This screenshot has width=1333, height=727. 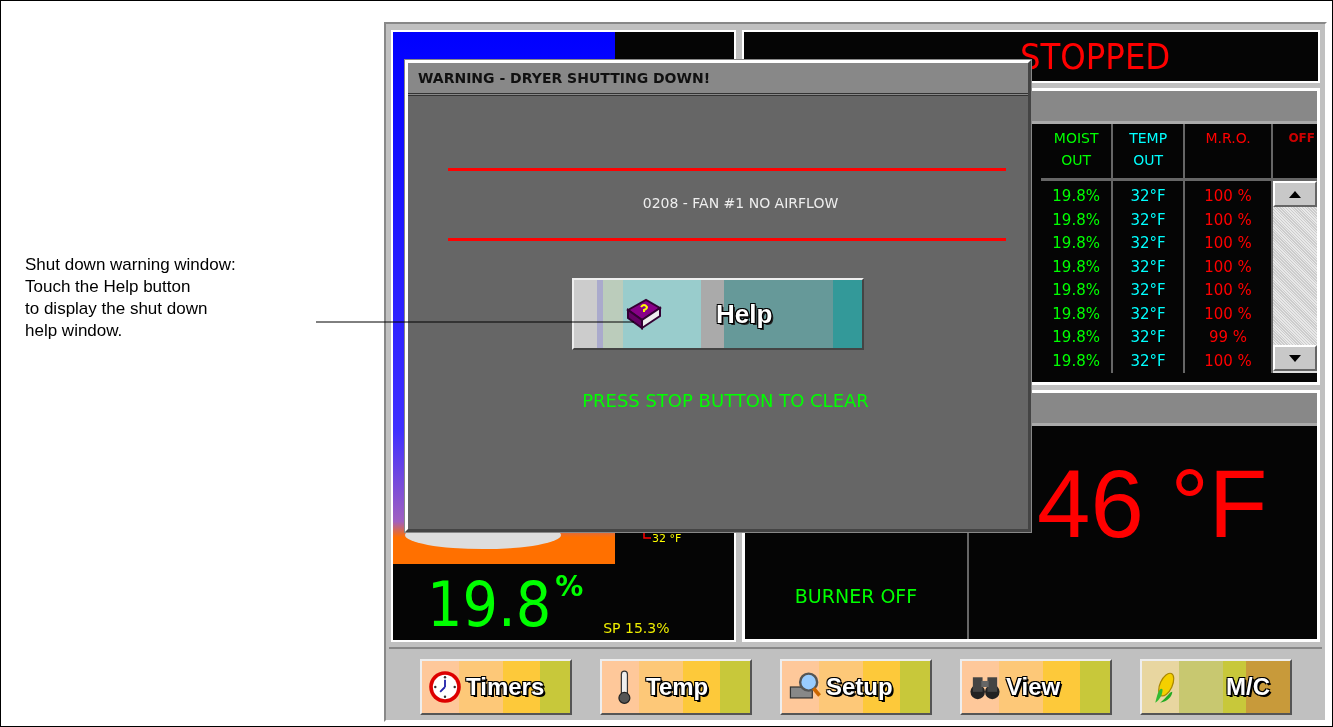 What do you see at coordinates (1301, 138) in the screenshot?
I see `column-header: OFF` at bounding box center [1301, 138].